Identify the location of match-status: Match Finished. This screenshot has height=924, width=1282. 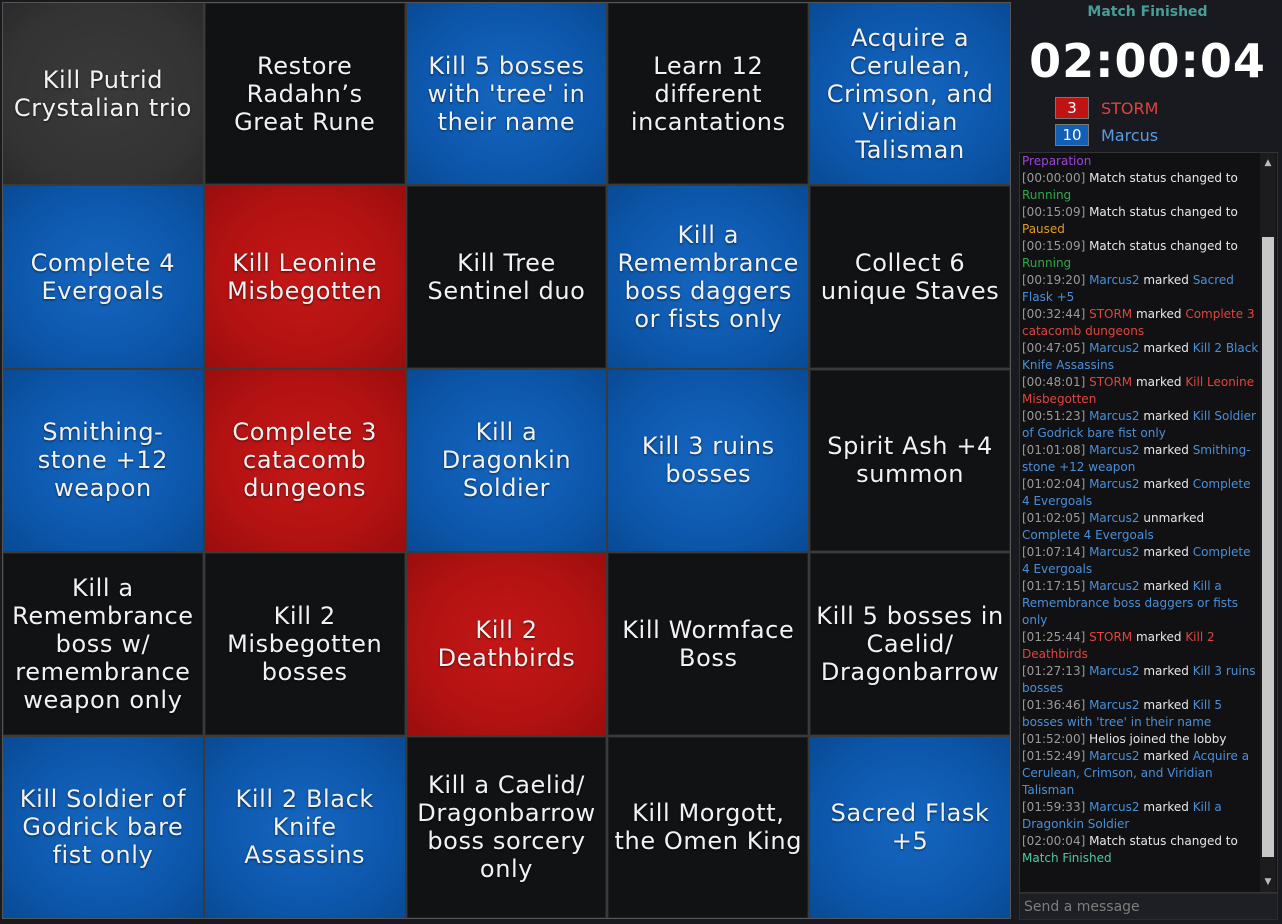
(1147, 12).